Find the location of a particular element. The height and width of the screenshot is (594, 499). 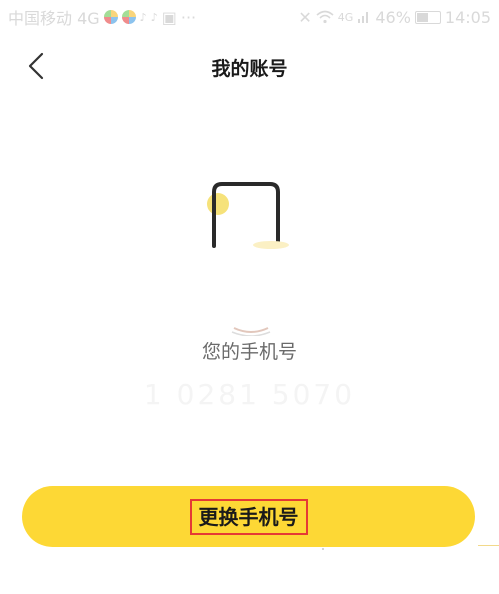

page-title: 我的账号 is located at coordinates (249, 69).